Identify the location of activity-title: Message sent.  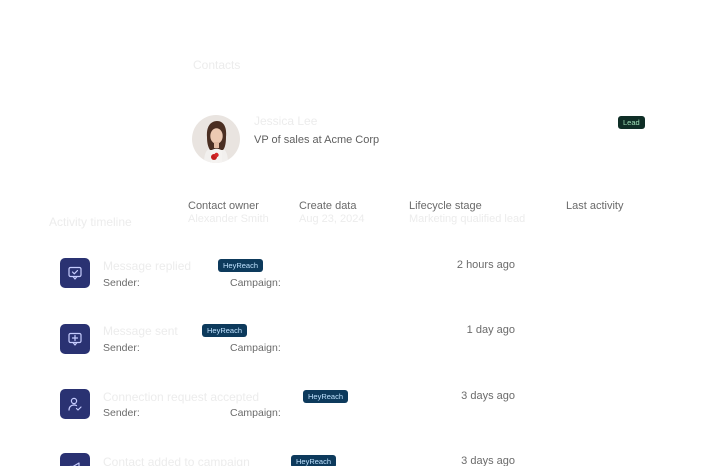
(140, 331).